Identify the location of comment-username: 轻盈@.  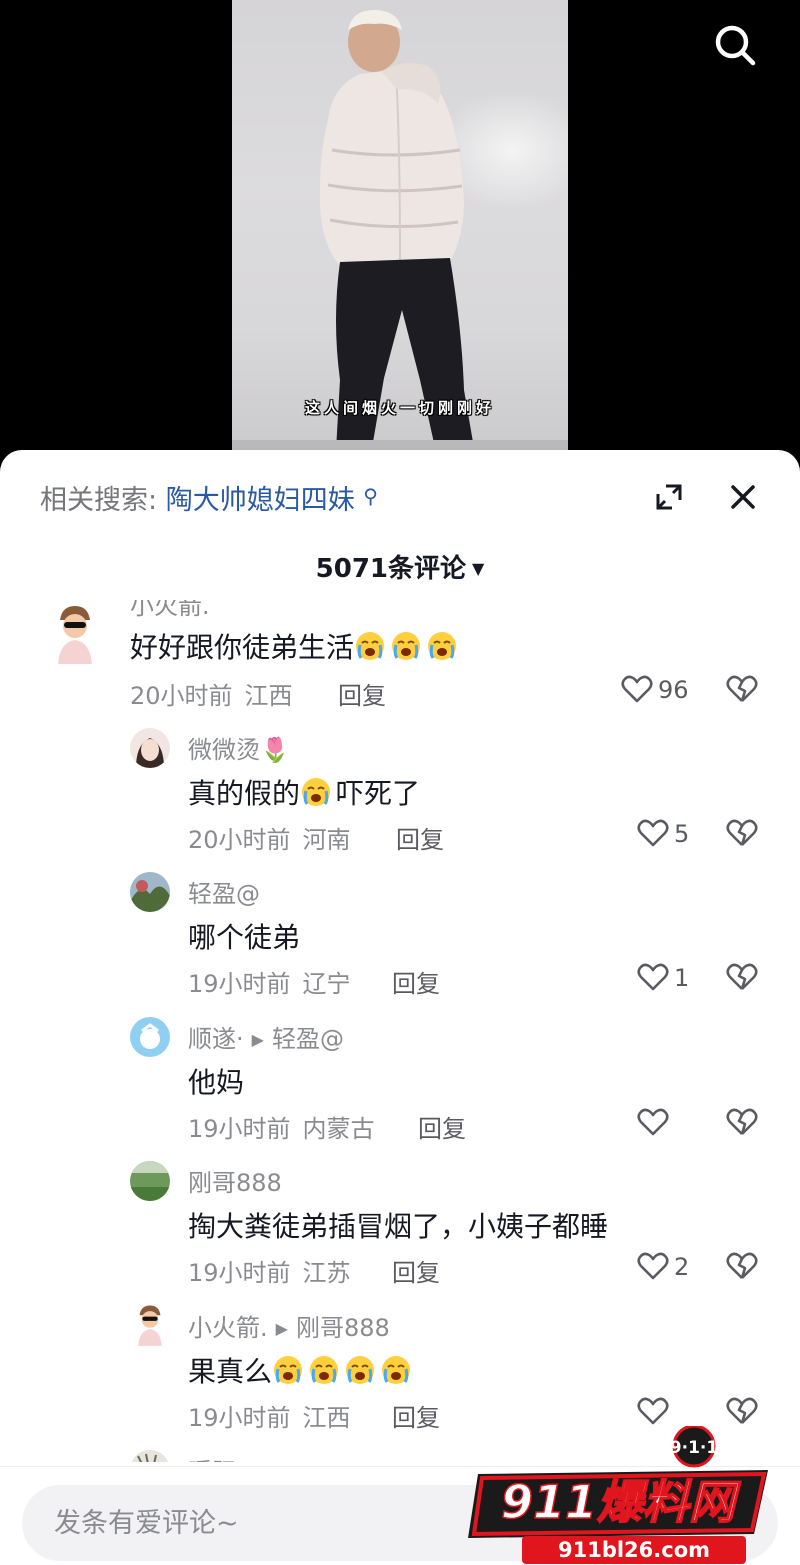
(224, 891).